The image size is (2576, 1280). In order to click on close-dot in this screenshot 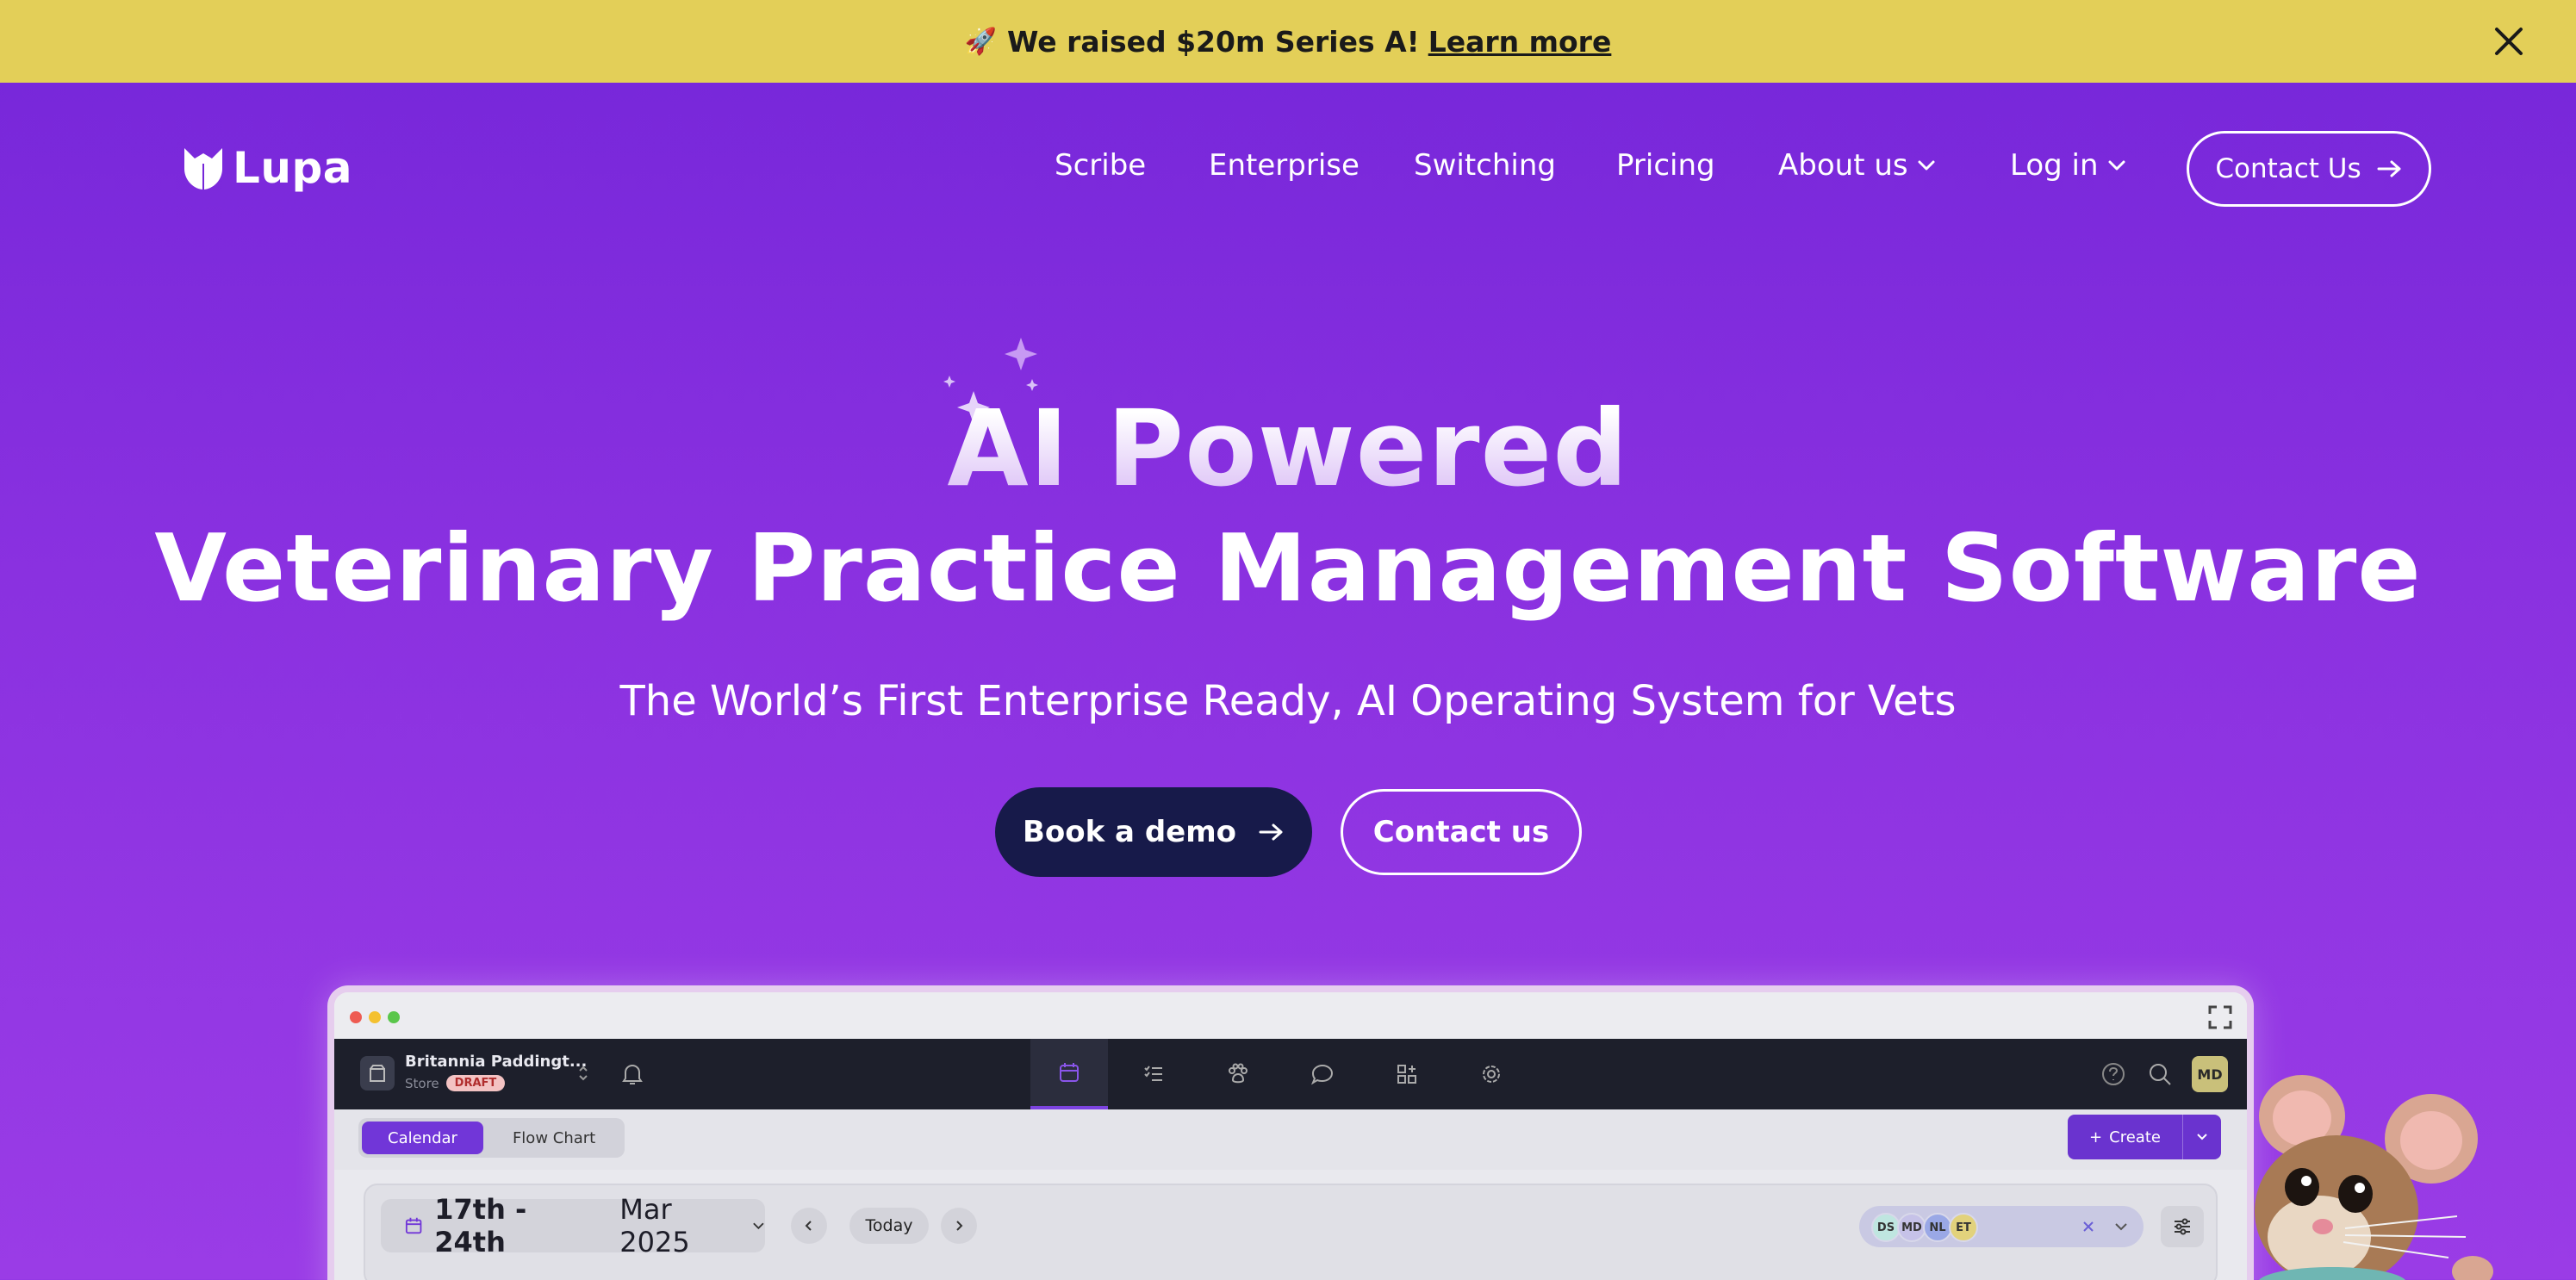, I will do `click(356, 1017)`.